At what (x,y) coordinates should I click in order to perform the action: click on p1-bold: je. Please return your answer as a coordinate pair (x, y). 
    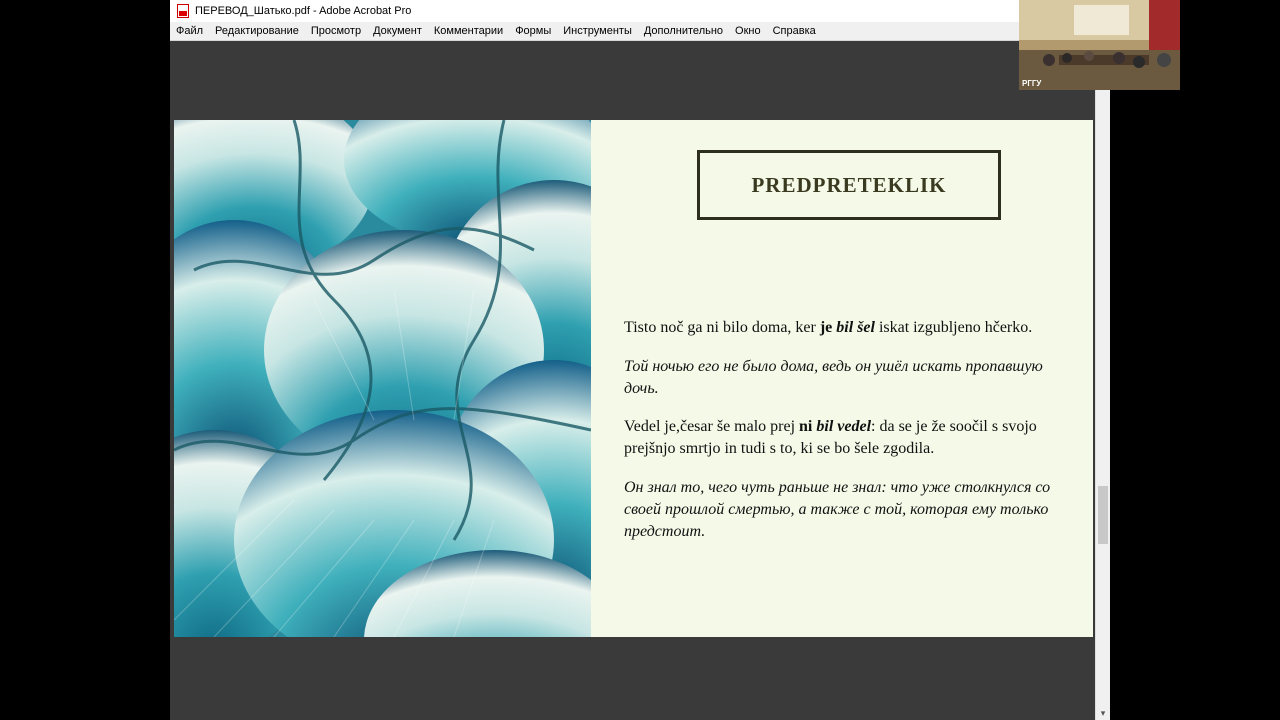
    Looking at the image, I should click on (828, 327).